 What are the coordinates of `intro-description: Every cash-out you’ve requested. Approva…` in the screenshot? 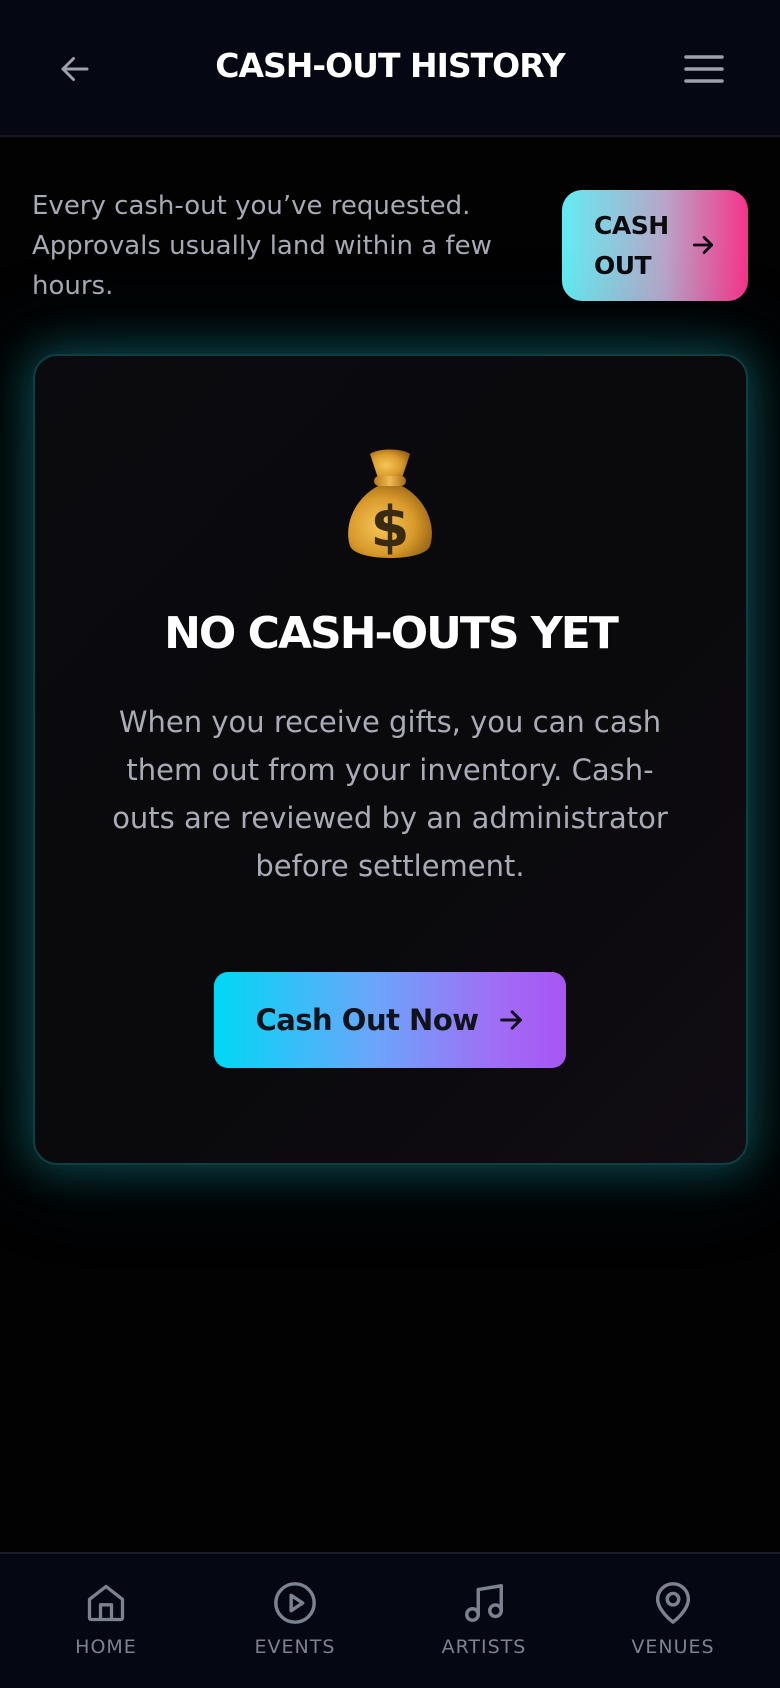 It's located at (262, 246).